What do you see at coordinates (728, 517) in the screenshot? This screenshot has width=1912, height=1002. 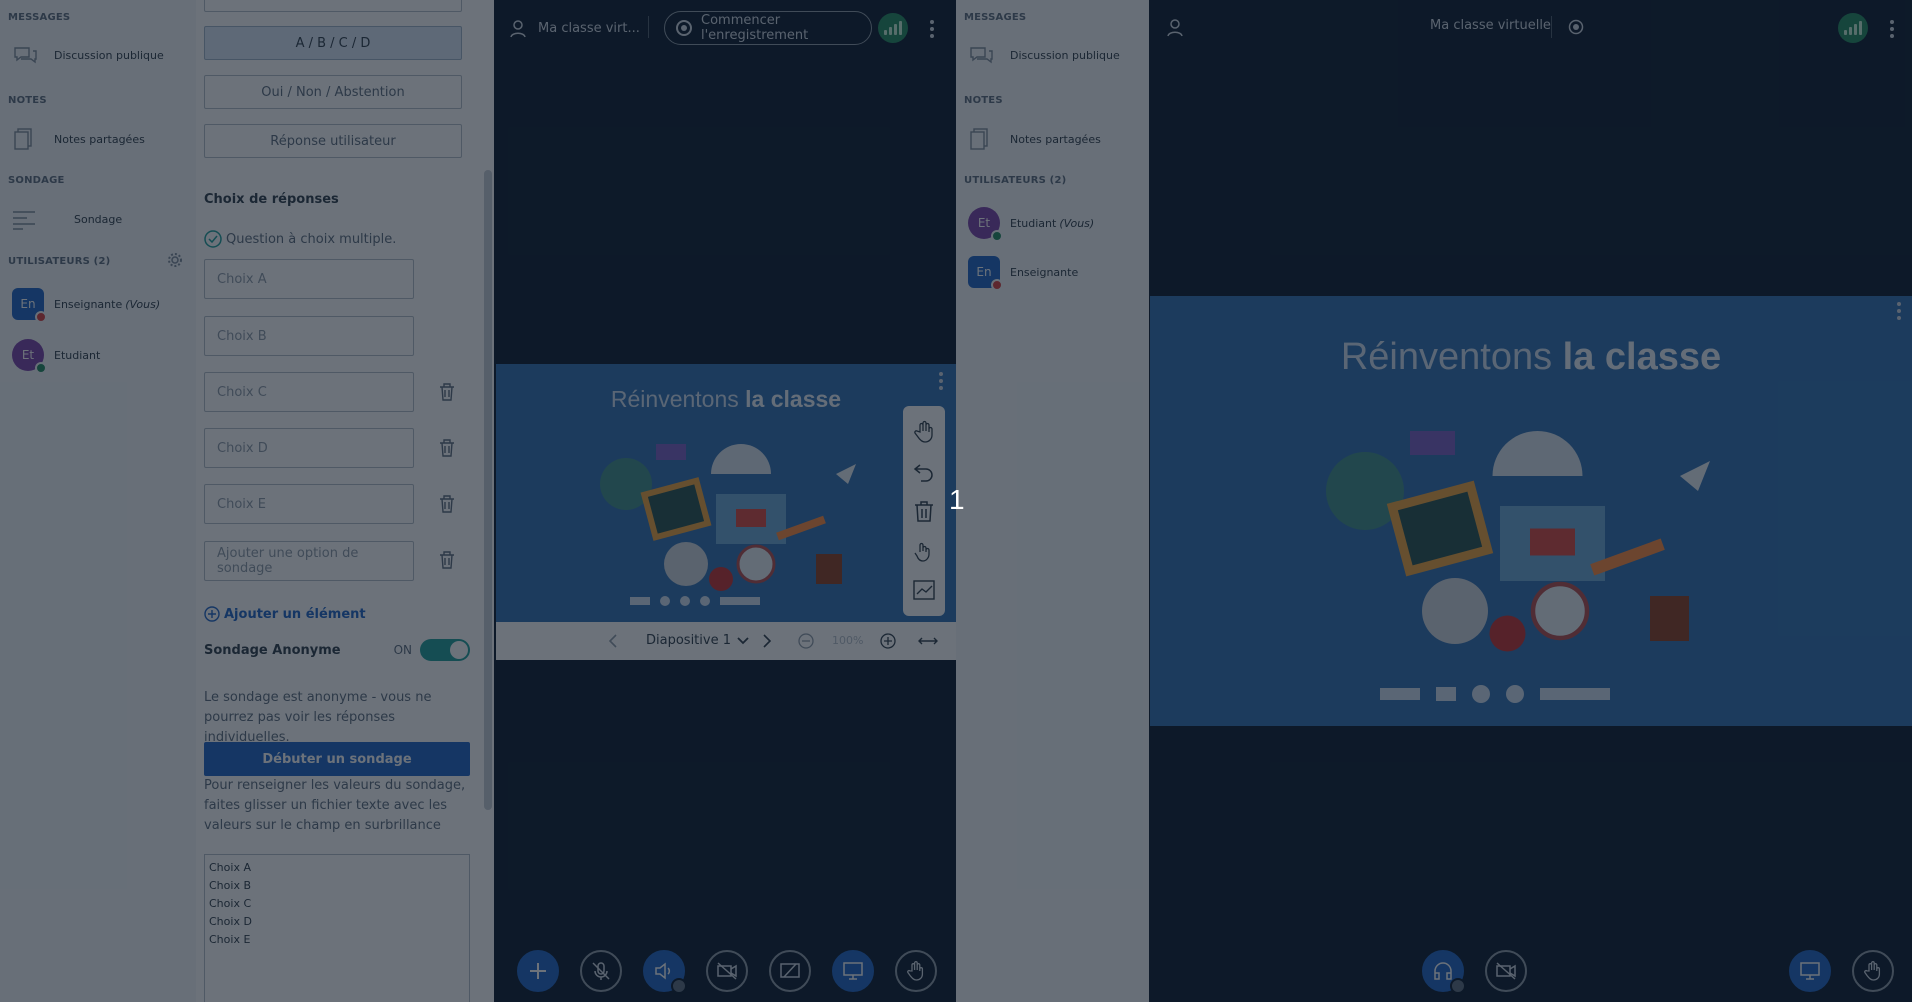 I see `slide-illustration` at bounding box center [728, 517].